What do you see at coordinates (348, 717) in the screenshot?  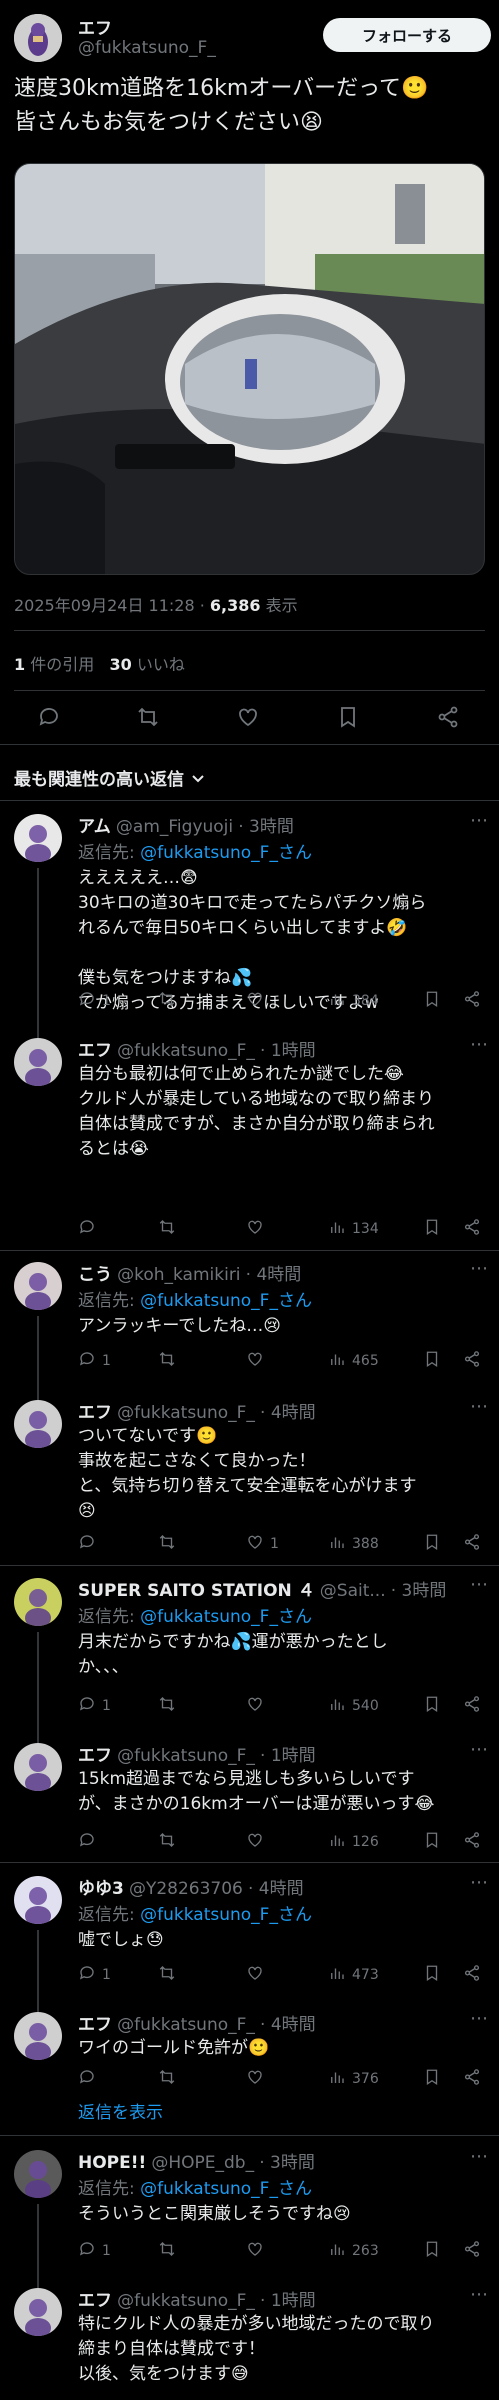 I see `bookmark-icon` at bounding box center [348, 717].